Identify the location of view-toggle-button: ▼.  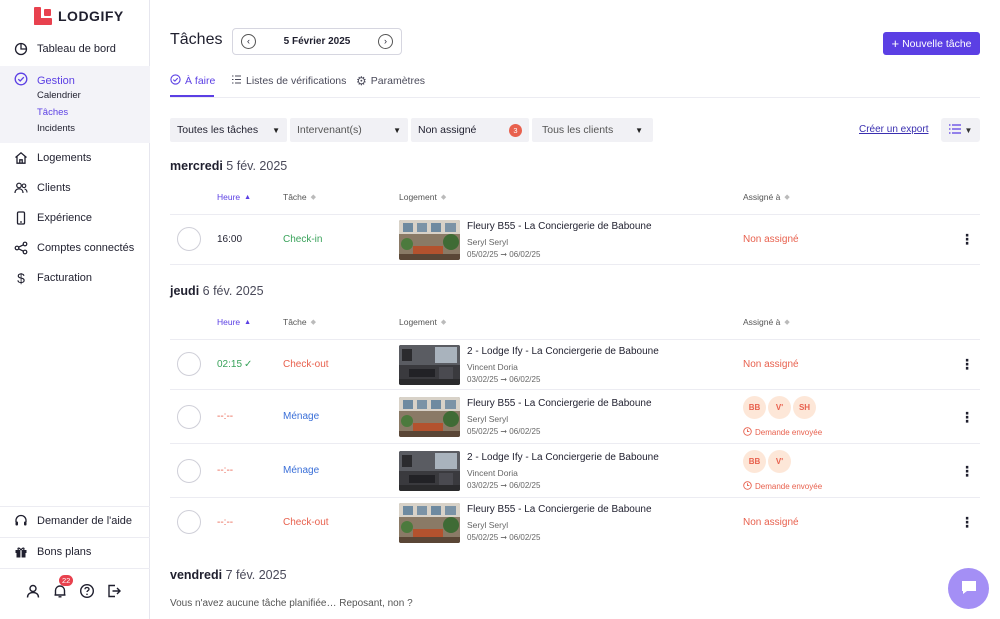
(960, 130).